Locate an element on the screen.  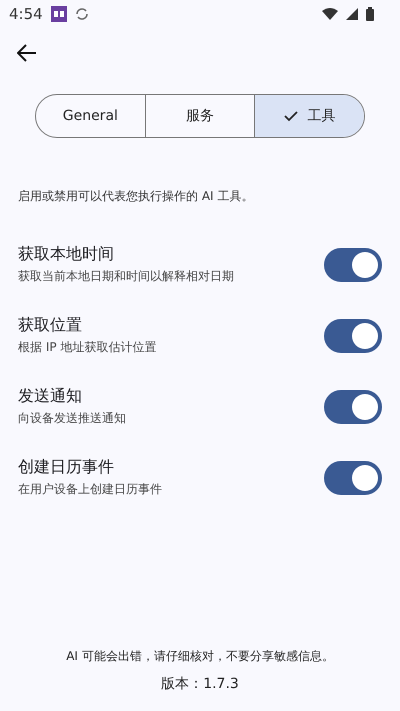
tool-description: 向设备发送推送通知 is located at coordinates (72, 418).